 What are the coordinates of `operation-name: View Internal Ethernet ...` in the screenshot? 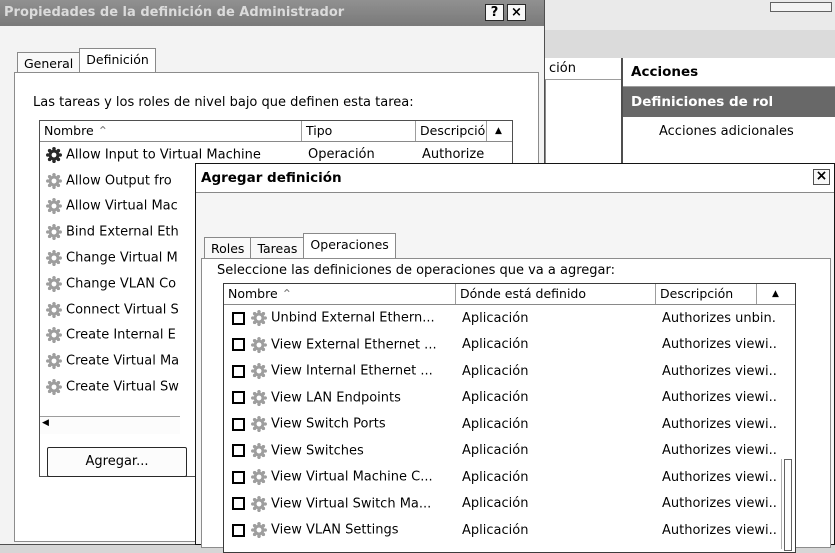 It's located at (352, 371).